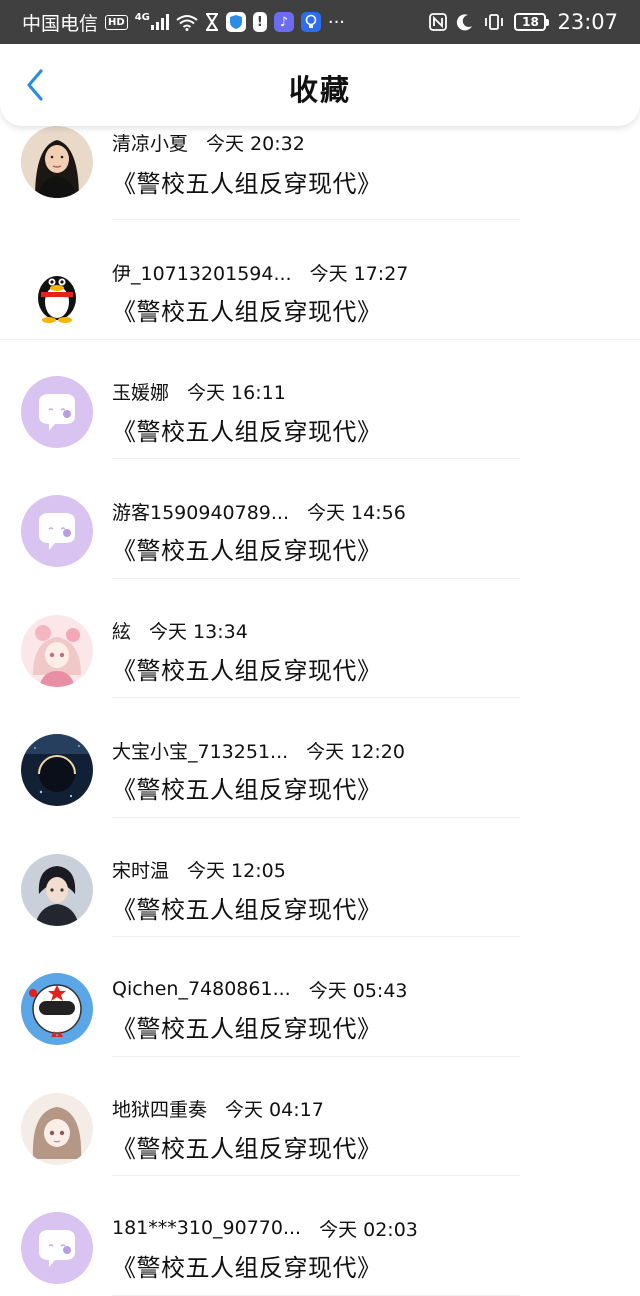 The image size is (640, 1296). What do you see at coordinates (122, 632) in the screenshot?
I see `user-name: 絃` at bounding box center [122, 632].